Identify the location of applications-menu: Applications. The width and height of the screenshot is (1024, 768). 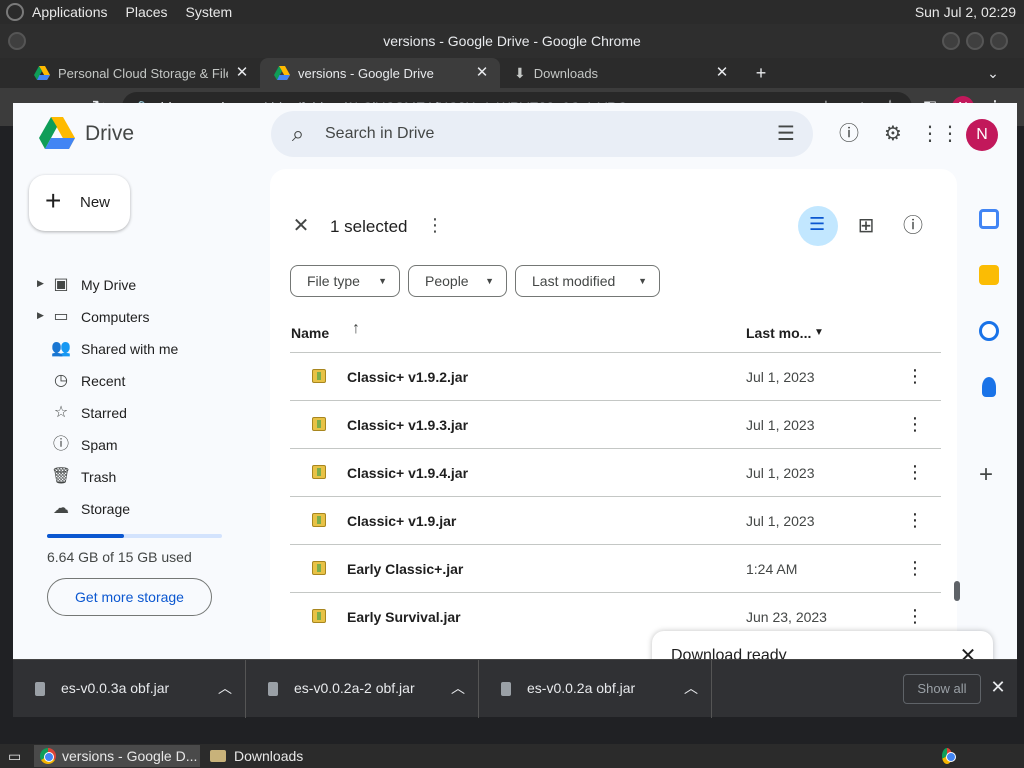
(70, 12).